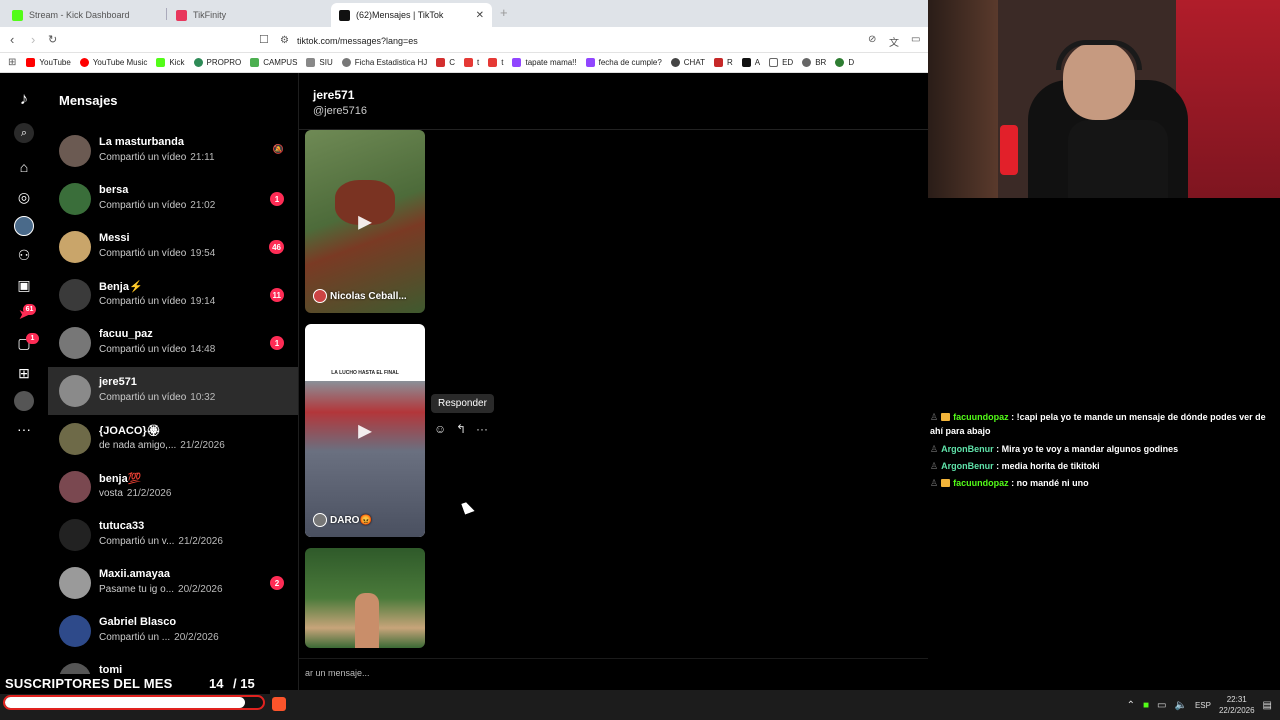 The height and width of the screenshot is (720, 1280). What do you see at coordinates (411, 15) in the screenshot?
I see `tab-tiktok-messages: (62)Mensajes | TikTok ✕` at bounding box center [411, 15].